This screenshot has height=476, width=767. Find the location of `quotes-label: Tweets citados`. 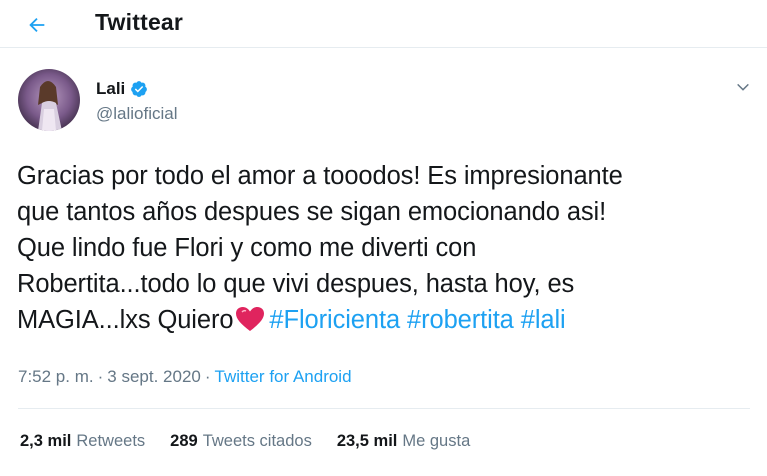

quotes-label: Tweets citados is located at coordinates (257, 441).